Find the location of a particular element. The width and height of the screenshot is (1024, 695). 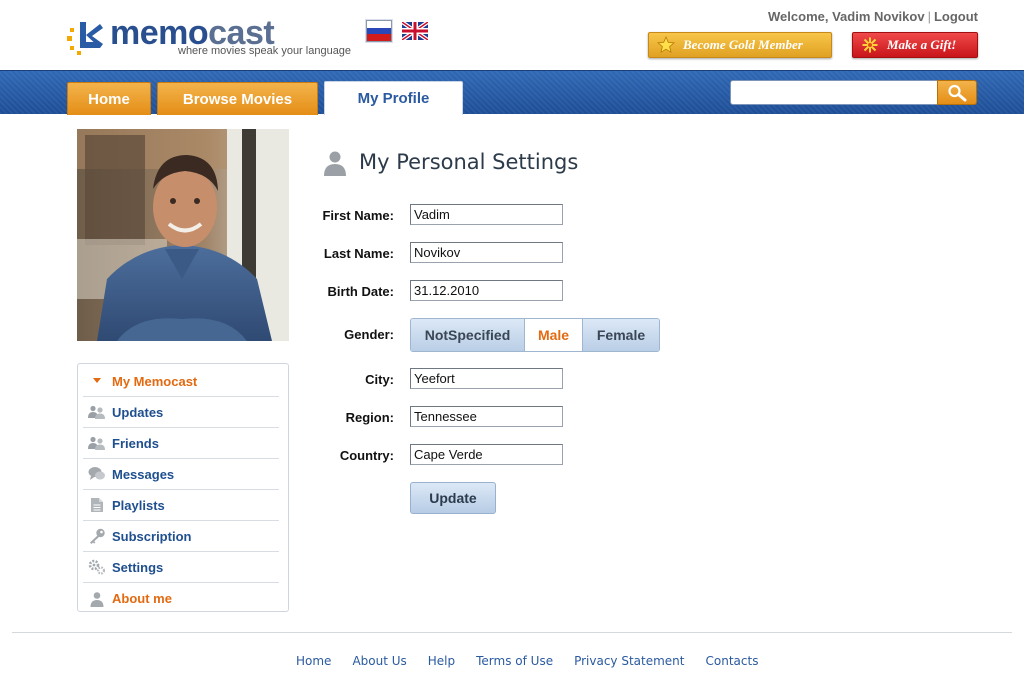

sidebar-item-settings: Settings is located at coordinates (181, 567).